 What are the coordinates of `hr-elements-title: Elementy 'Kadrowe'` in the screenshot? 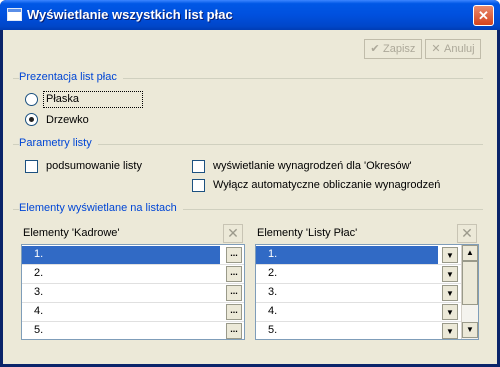 It's located at (71, 233).